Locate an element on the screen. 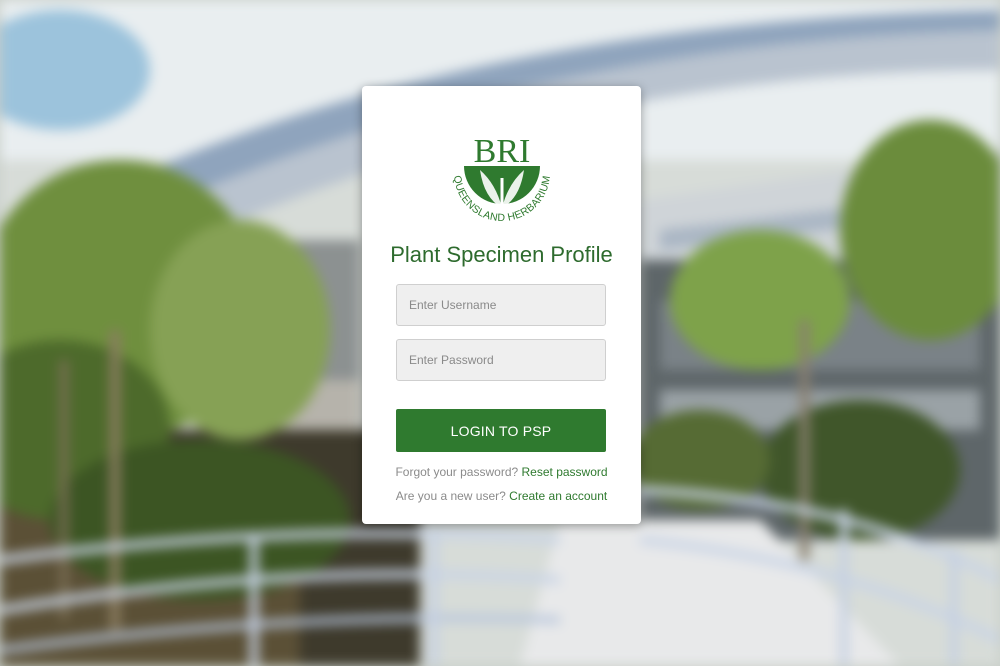 This screenshot has height=666, width=1000. logo-initials: BRI is located at coordinates (502, 151).